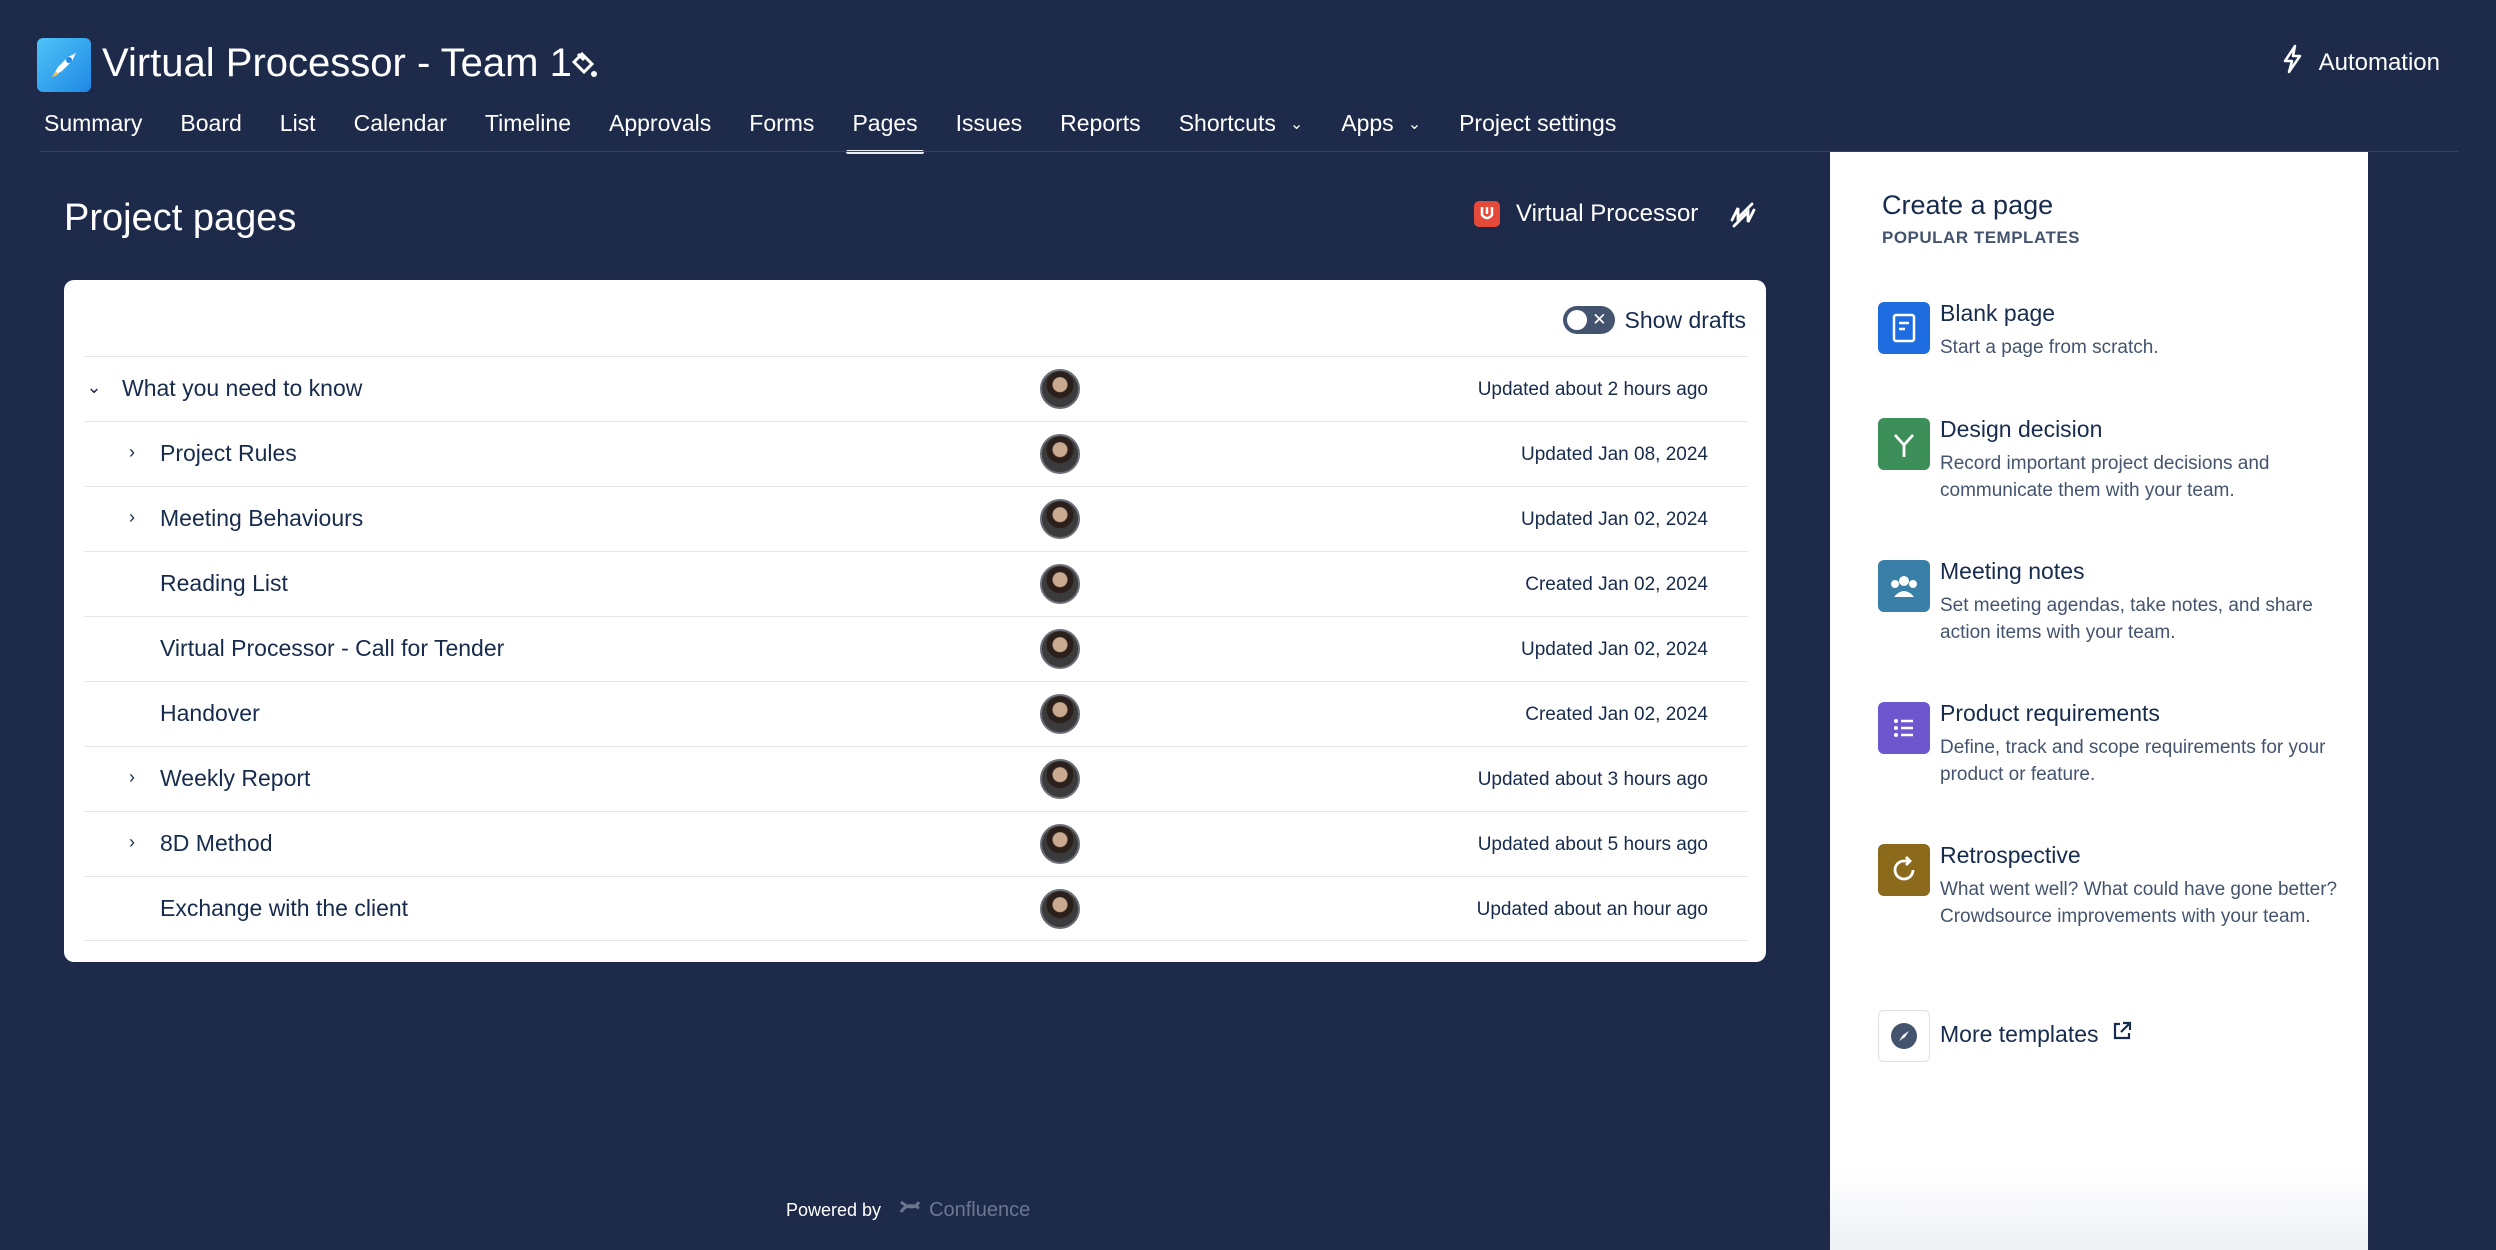  Describe the element at coordinates (400, 123) in the screenshot. I see `tab-label: Calendar` at that location.